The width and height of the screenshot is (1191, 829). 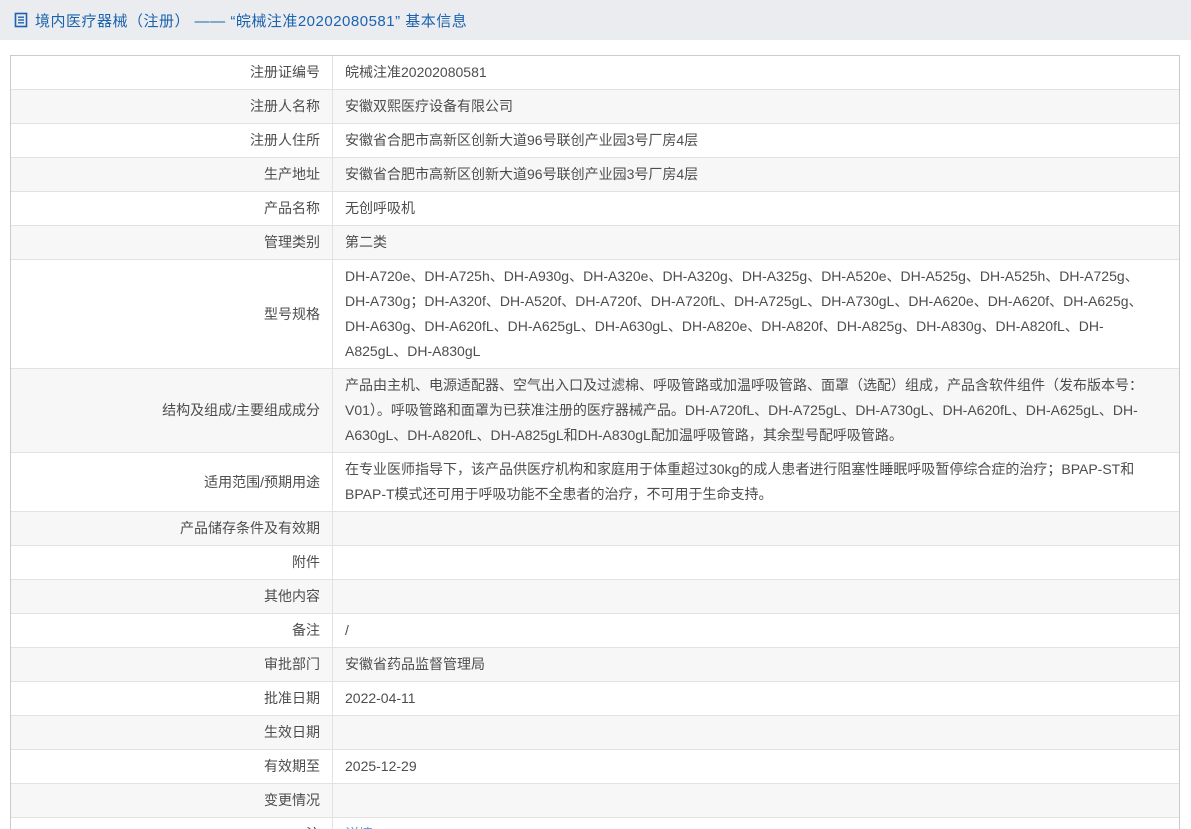 I want to click on row-label-cell: 型号规格, so click(x=172, y=314).